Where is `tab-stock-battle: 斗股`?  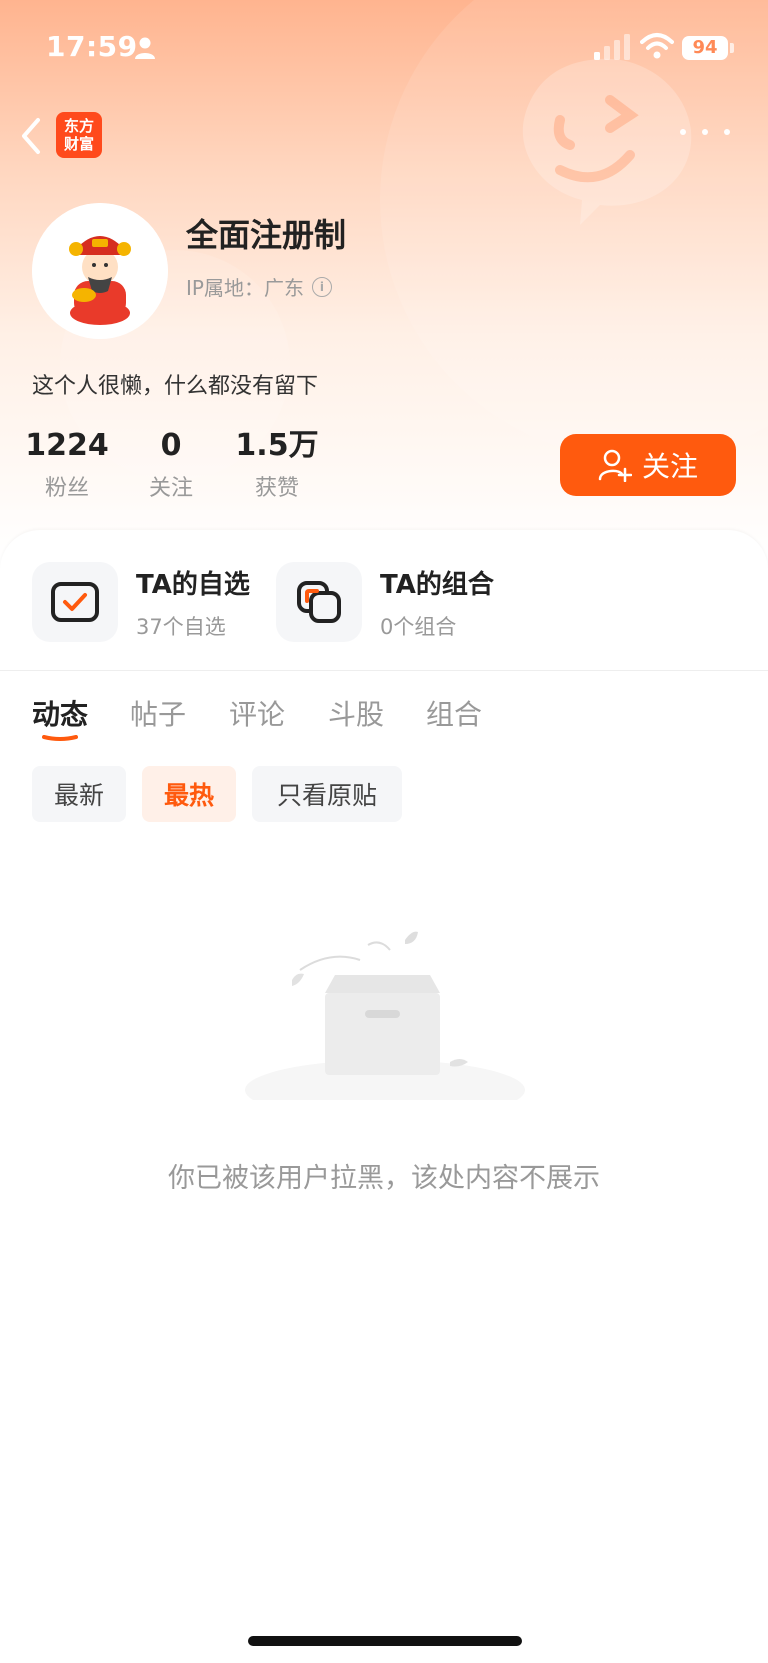
tab-stock-battle: 斗股 is located at coordinates (356, 713).